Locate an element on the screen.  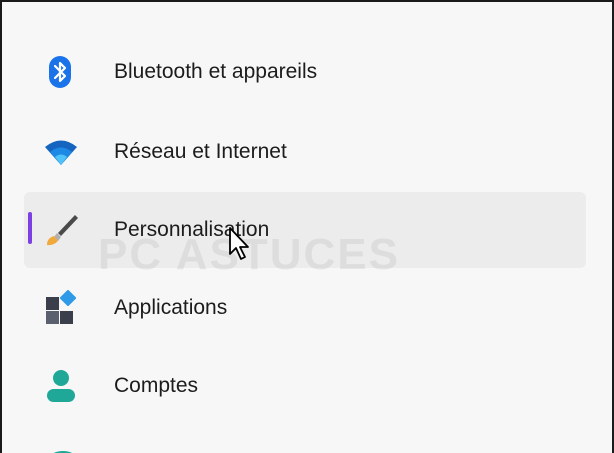
paintbrush-icon is located at coordinates (61, 230).